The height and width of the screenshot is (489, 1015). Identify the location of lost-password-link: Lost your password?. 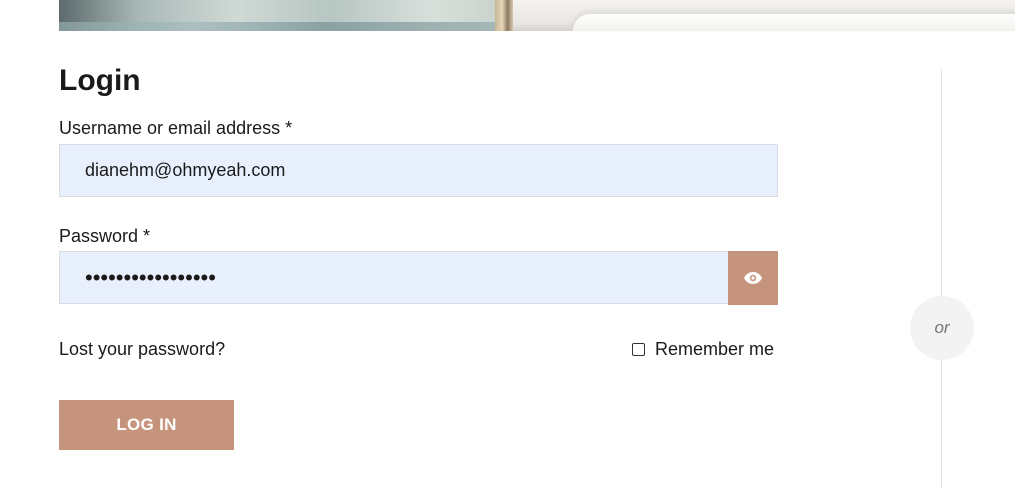
(142, 349).